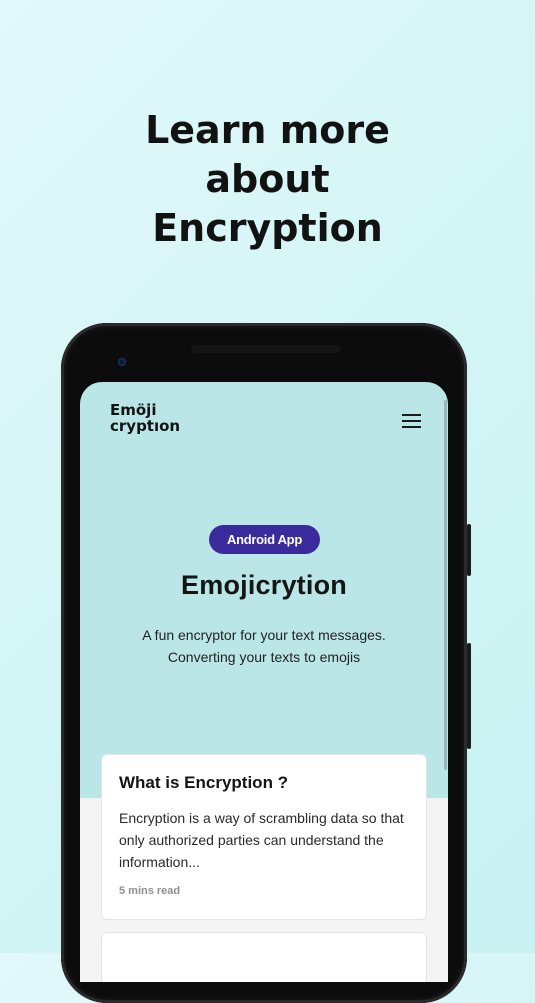 This screenshot has width=535, height=1003. Describe the element at coordinates (264, 957) in the screenshot. I see `article-card` at that location.